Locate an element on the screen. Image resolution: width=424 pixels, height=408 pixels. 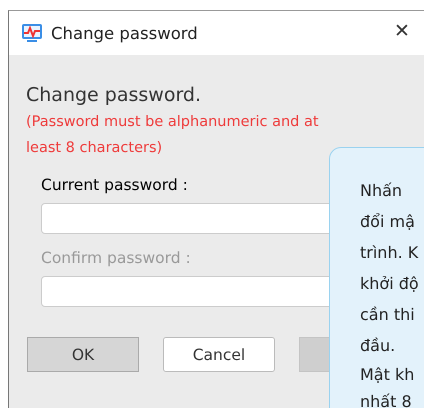
password-rule-warning: (Password must be alphanumeric and at least 8 characters) is located at coordinates (173, 135).